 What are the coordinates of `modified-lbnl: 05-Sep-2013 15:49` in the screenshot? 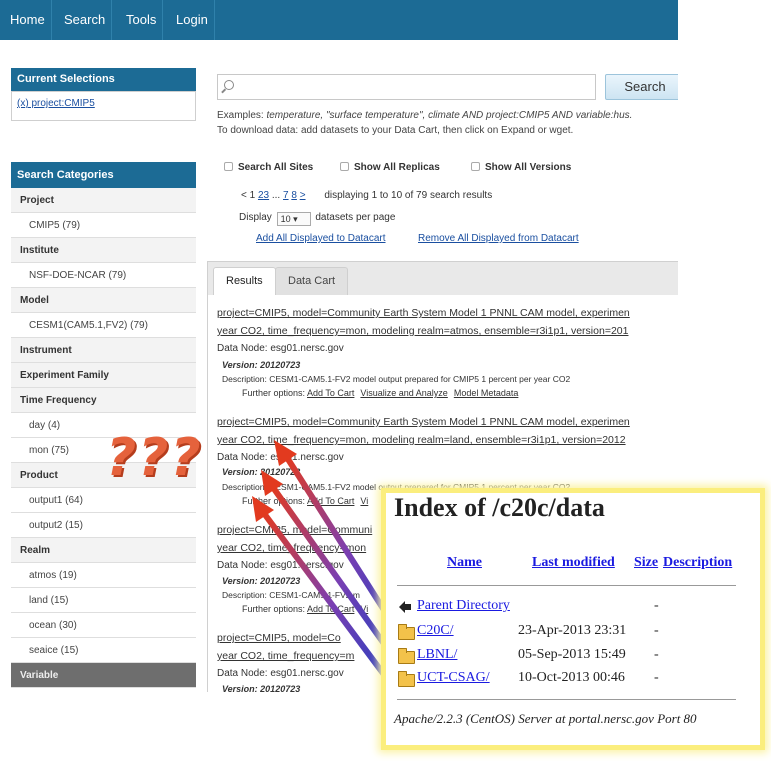 It's located at (572, 654).